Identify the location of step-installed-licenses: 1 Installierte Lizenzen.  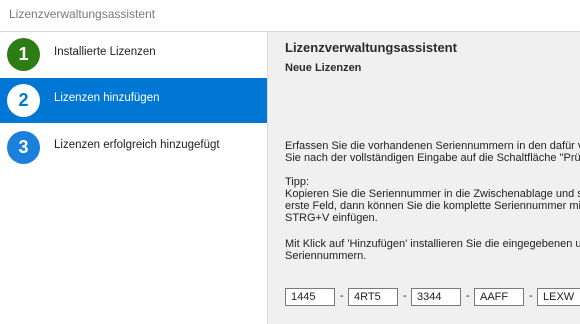
(133, 54).